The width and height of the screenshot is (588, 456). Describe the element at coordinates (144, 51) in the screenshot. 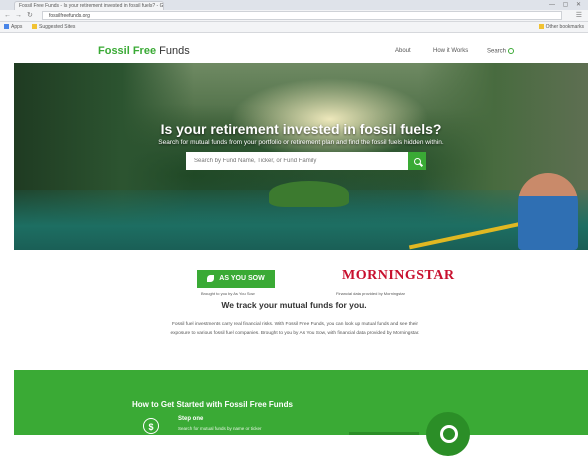

I see `site-logo: Fossil Free Funds` at that location.